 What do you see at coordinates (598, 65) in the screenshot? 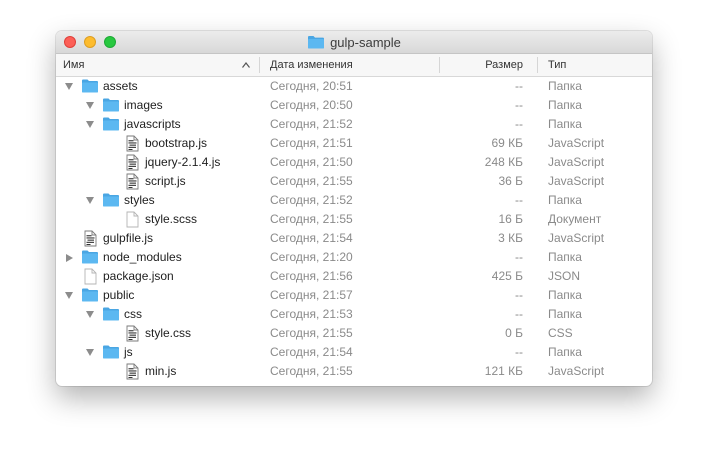
I see `column-header-kind: Тип` at bounding box center [598, 65].